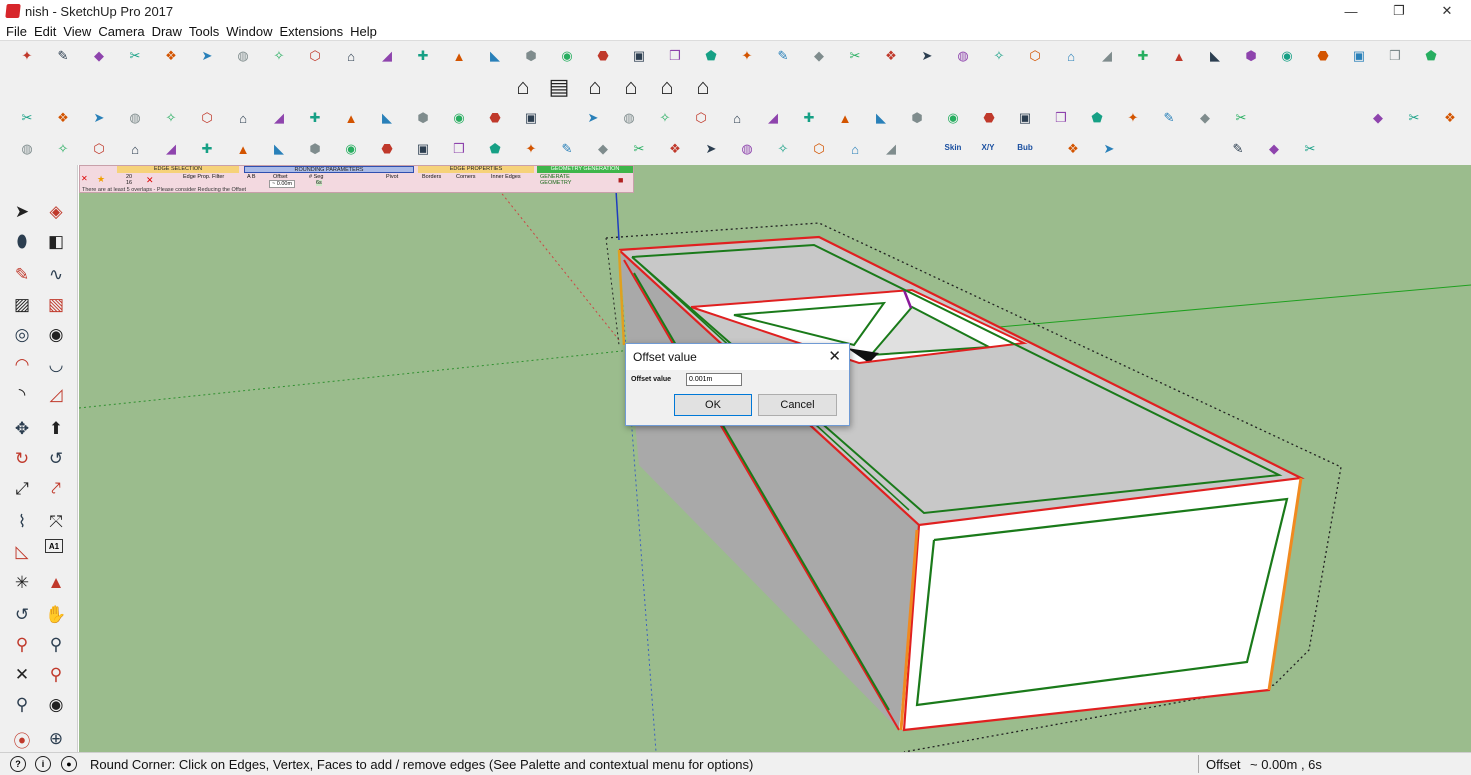 This screenshot has height=775, width=1471. I want to click on menu-window: Window, so click(249, 31).